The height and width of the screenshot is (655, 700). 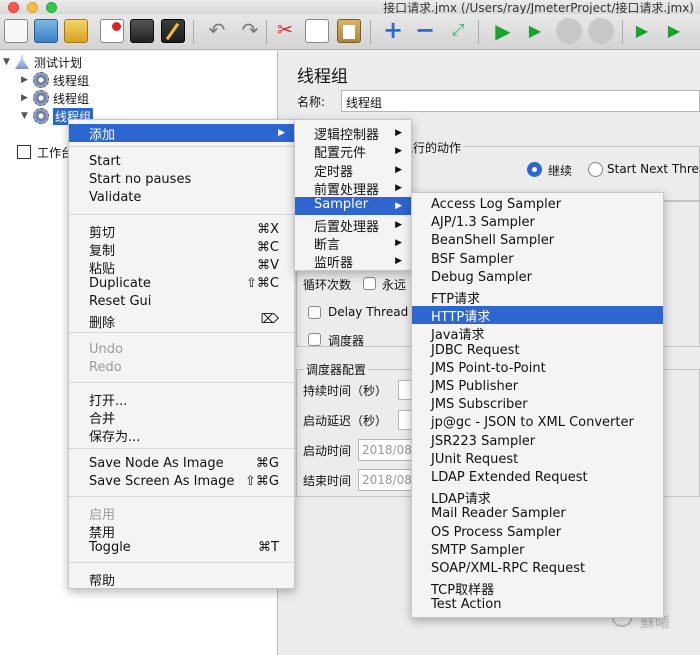 What do you see at coordinates (181, 267) in the screenshot?
I see `menu-item-5: 粘贴 ⌘V` at bounding box center [181, 267].